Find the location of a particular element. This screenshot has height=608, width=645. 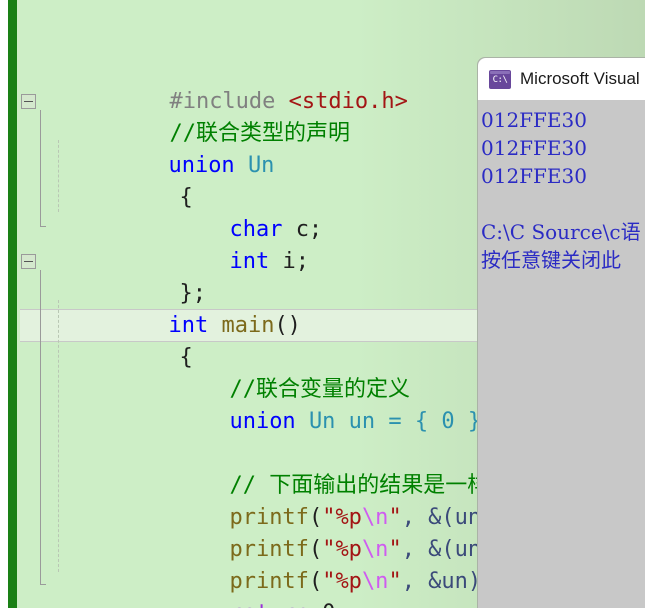

icon-topbar is located at coordinates (500, 72).